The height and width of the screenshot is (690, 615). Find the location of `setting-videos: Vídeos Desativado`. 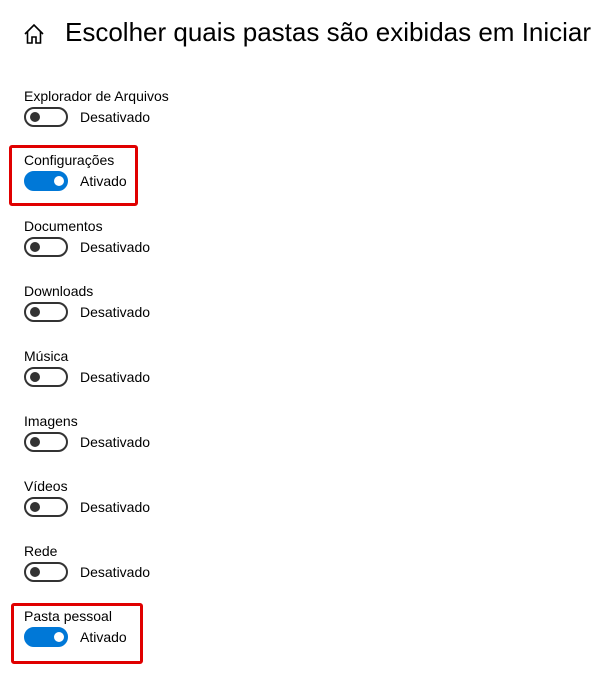

setting-videos: Vídeos Desativado is located at coordinates (174, 506).